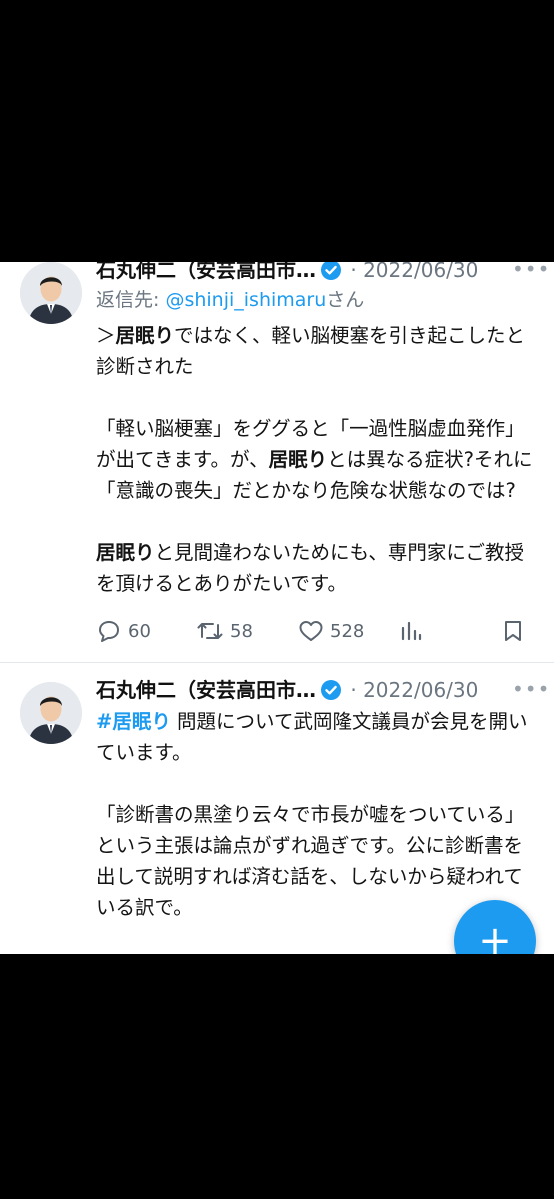 Image resolution: width=554 pixels, height=1199 pixels. What do you see at coordinates (245, 300) in the screenshot?
I see `reply-to-handle: @shinji_ishimaru` at bounding box center [245, 300].